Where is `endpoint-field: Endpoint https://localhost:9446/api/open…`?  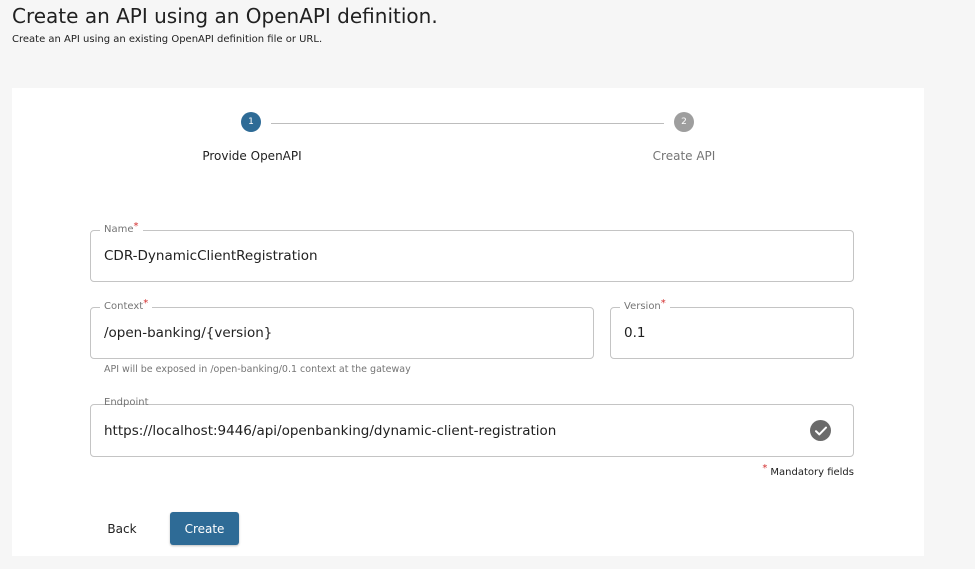 endpoint-field: Endpoint https://localhost:9446/api/open… is located at coordinates (472, 427).